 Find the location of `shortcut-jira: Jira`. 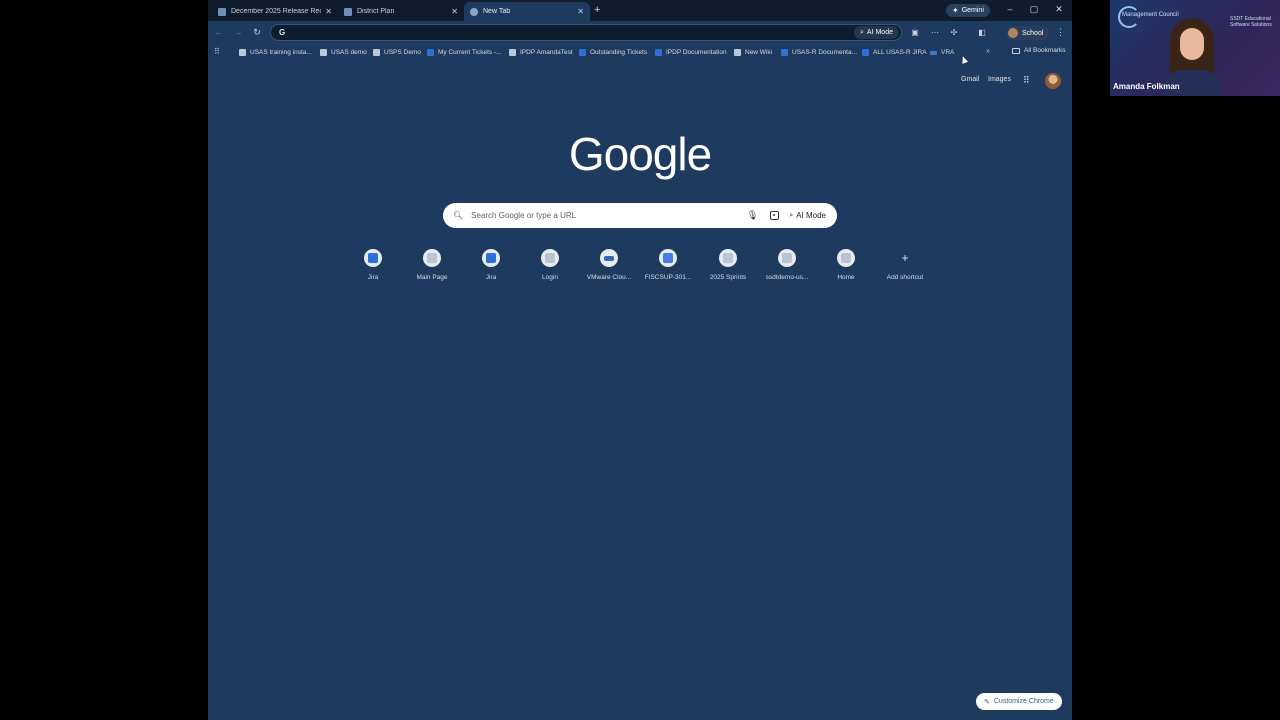

shortcut-jira: Jira is located at coordinates (373, 263).